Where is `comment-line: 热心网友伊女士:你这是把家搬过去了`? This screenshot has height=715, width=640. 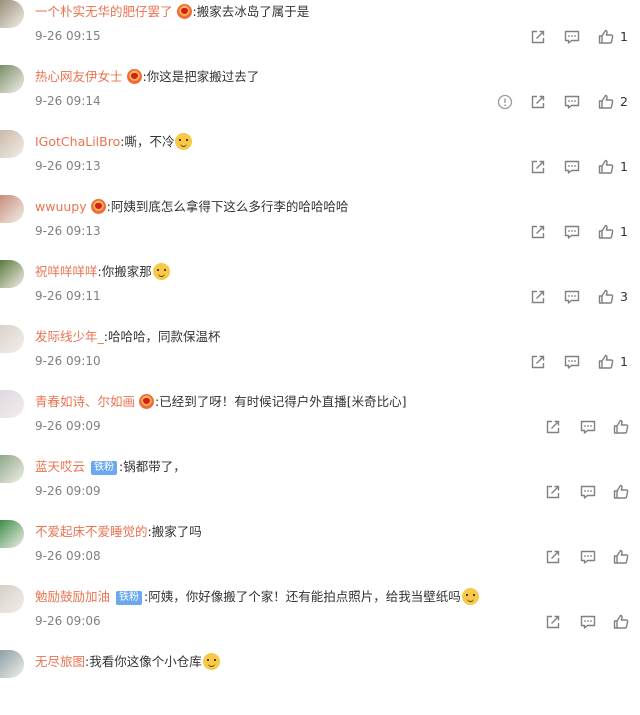 comment-line: 热心网友伊女士:你这是把家搬过去了 is located at coordinates (147, 77).